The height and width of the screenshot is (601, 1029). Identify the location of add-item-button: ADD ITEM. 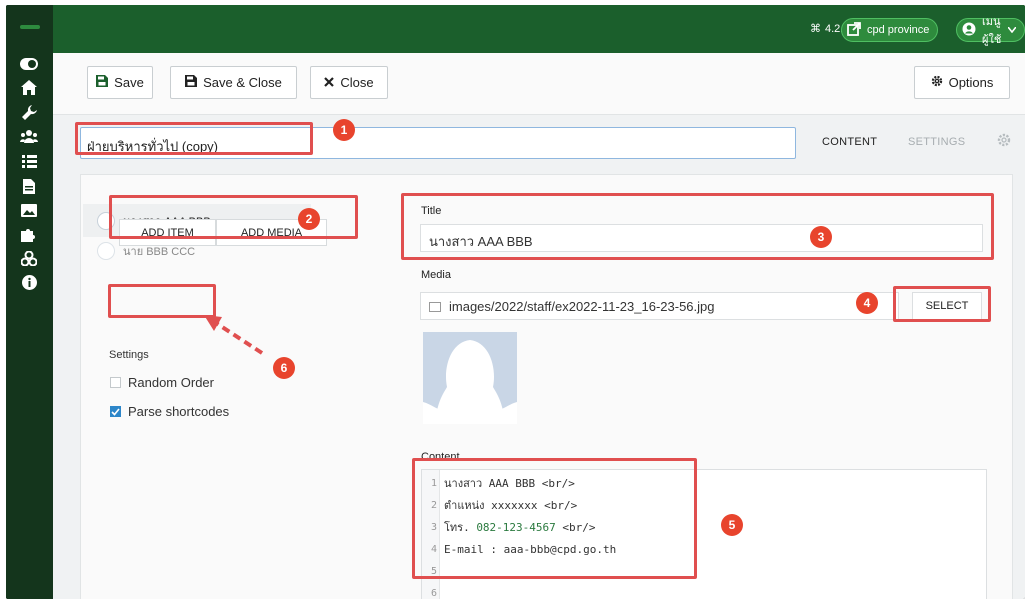
(167, 232).